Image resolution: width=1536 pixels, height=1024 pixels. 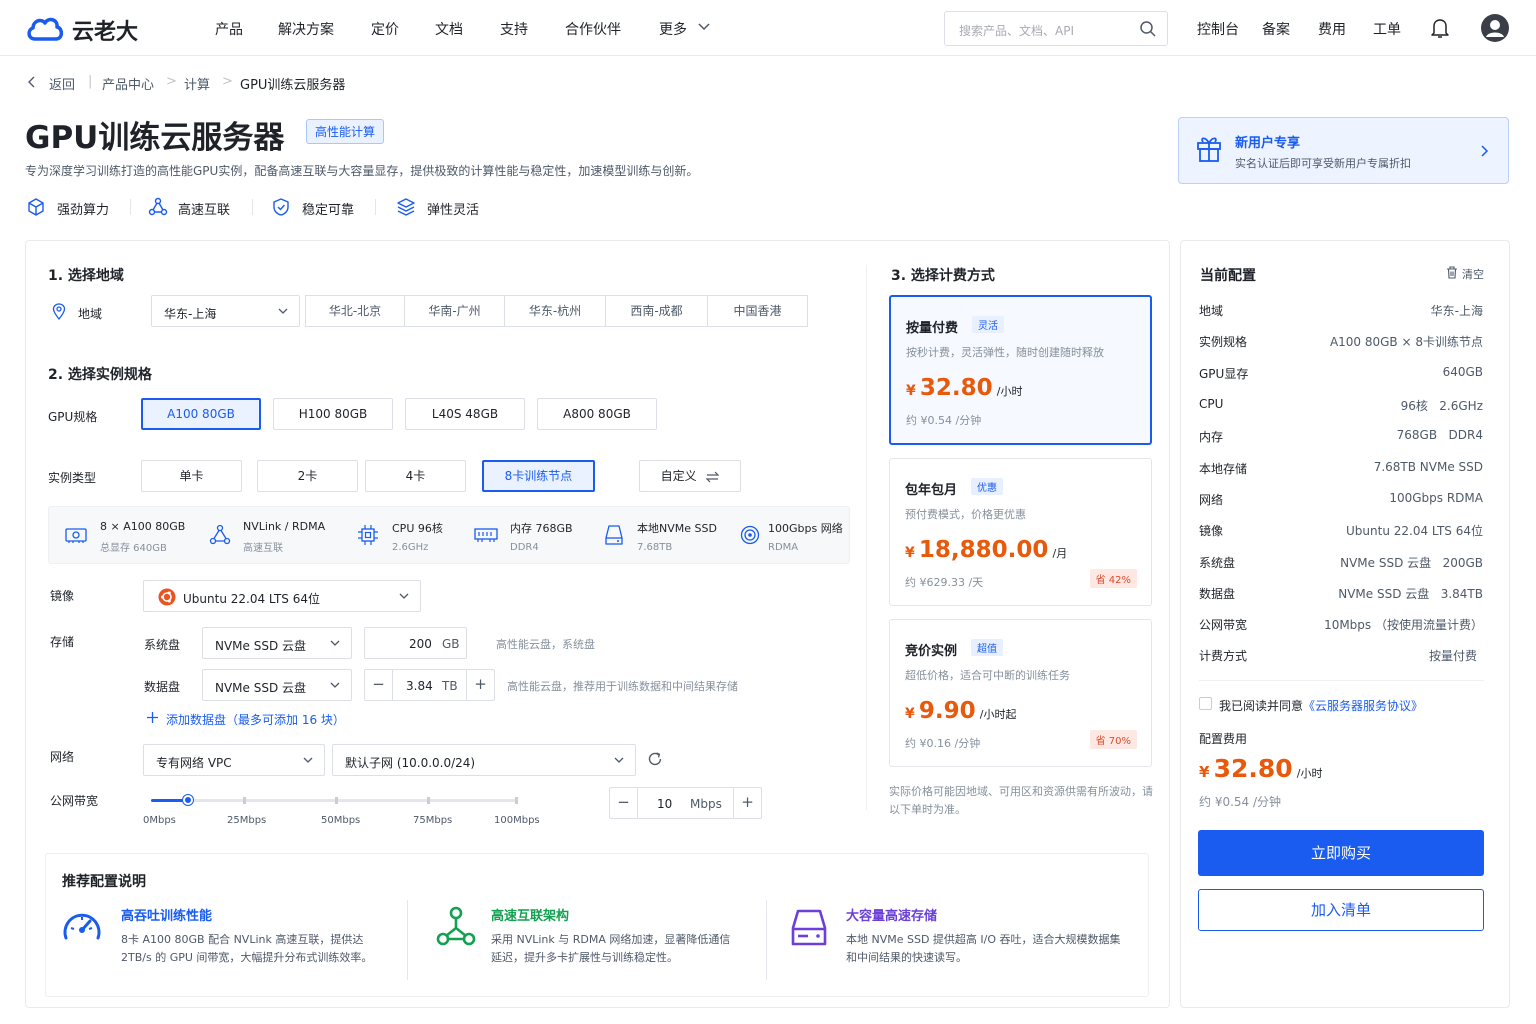 What do you see at coordinates (1148, 29) in the screenshot?
I see `search-icon` at bounding box center [1148, 29].